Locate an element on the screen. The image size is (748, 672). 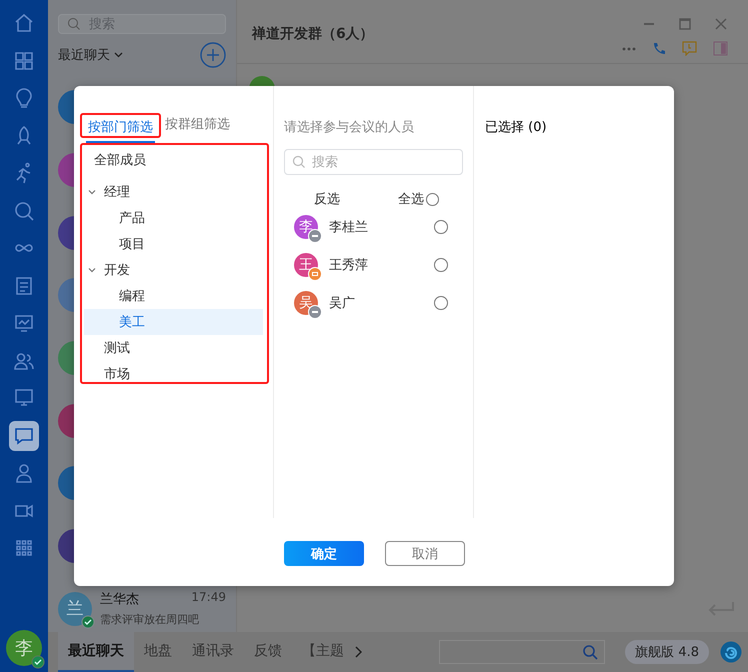
cancel-button: 取消 is located at coordinates (425, 553).